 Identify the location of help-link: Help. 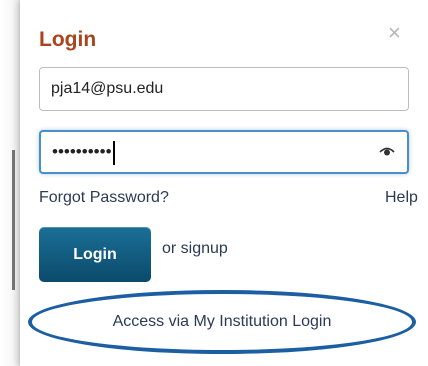
(401, 198).